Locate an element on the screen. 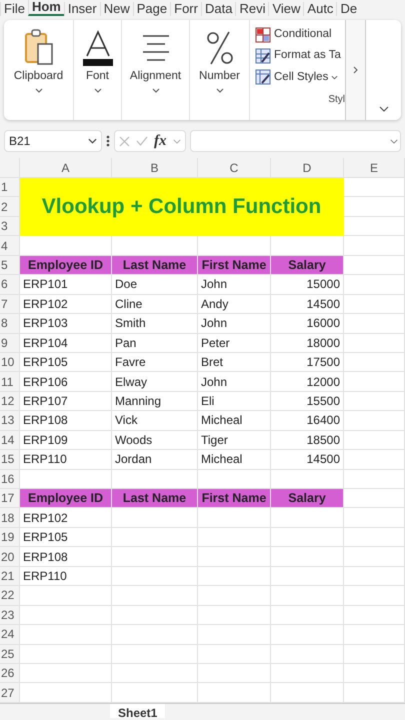  ribbon-tab: Autc is located at coordinates (319, 9).